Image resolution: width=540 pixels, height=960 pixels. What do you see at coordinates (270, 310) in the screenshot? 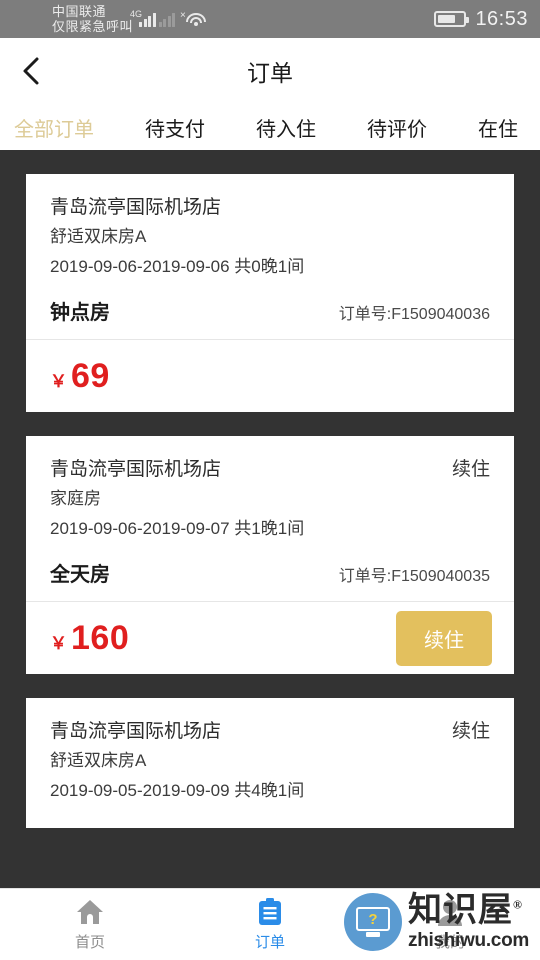
I see `order-meta-row: 钟点房 订单号:F1509040036` at bounding box center [270, 310].